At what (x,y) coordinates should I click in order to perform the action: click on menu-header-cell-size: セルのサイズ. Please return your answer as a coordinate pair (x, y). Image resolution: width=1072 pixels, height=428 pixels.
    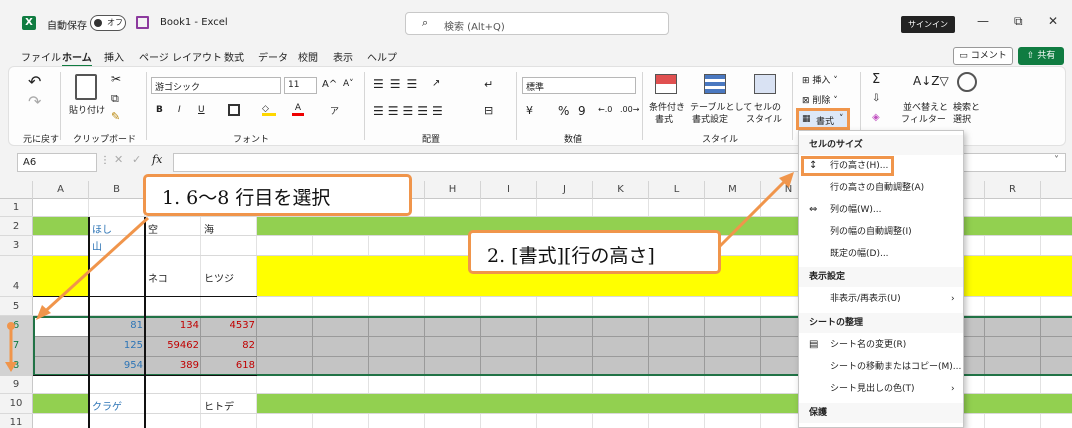
    Looking at the image, I should click on (881, 145).